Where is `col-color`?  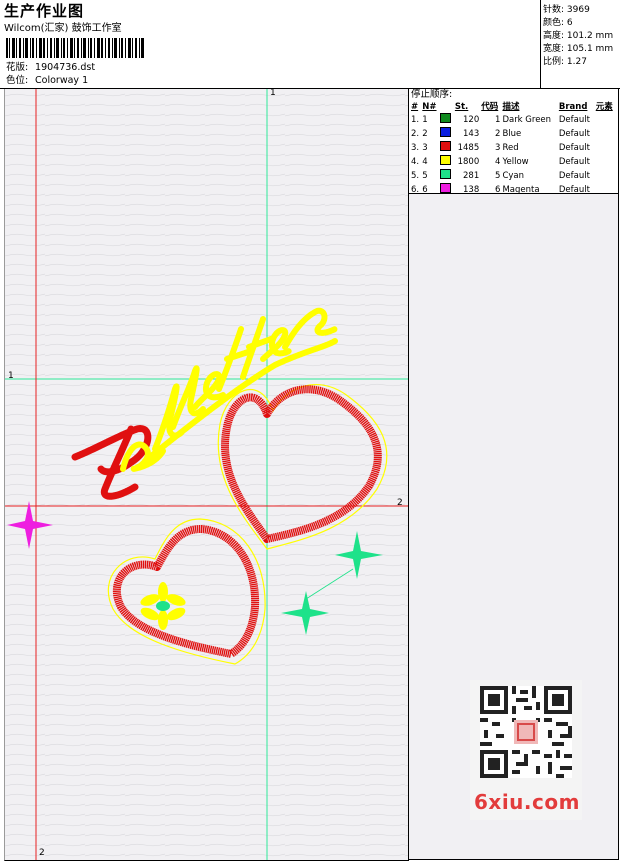 col-color is located at coordinates (447, 107).